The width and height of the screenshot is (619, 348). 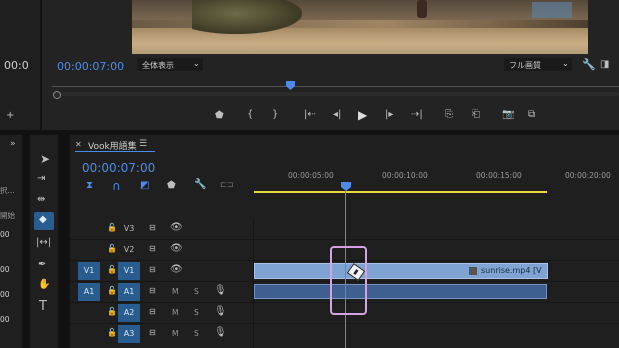 What do you see at coordinates (290, 85) in the screenshot?
I see `playhead-marker` at bounding box center [290, 85].